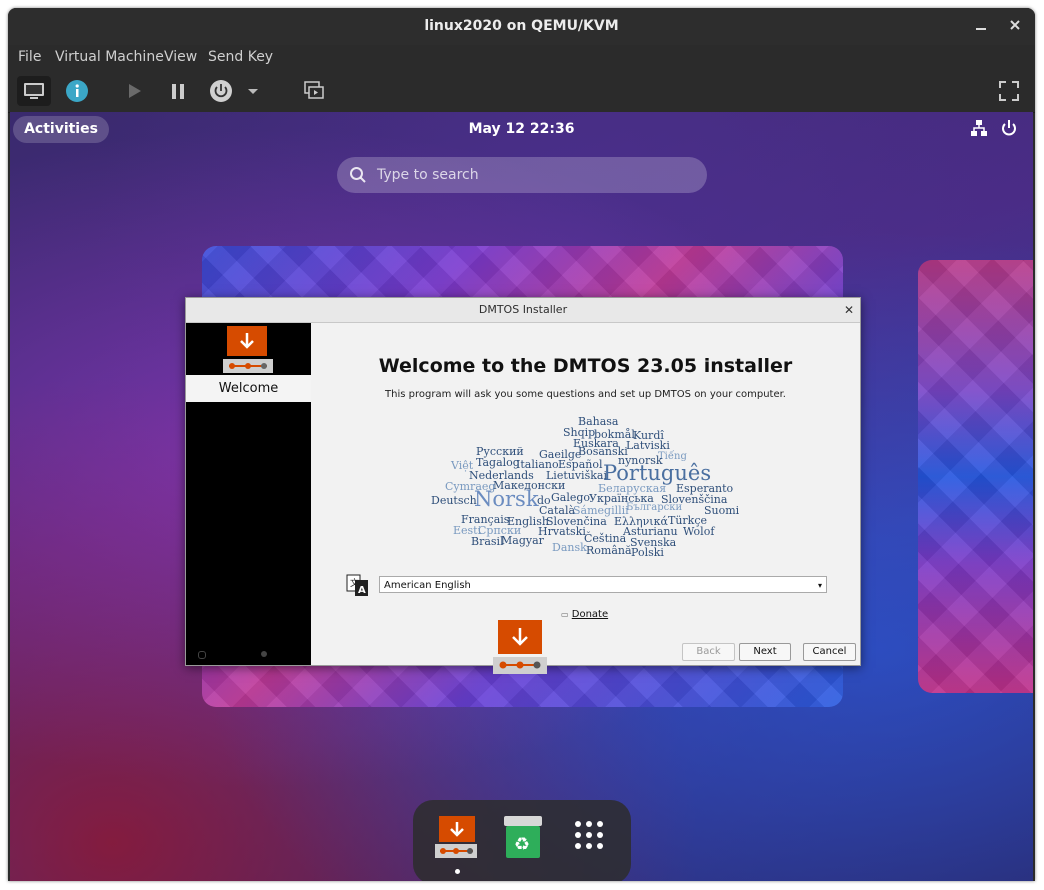  I want to click on welcome-heading: Welcome to the DMTOS 23.05 installer, so click(585, 366).